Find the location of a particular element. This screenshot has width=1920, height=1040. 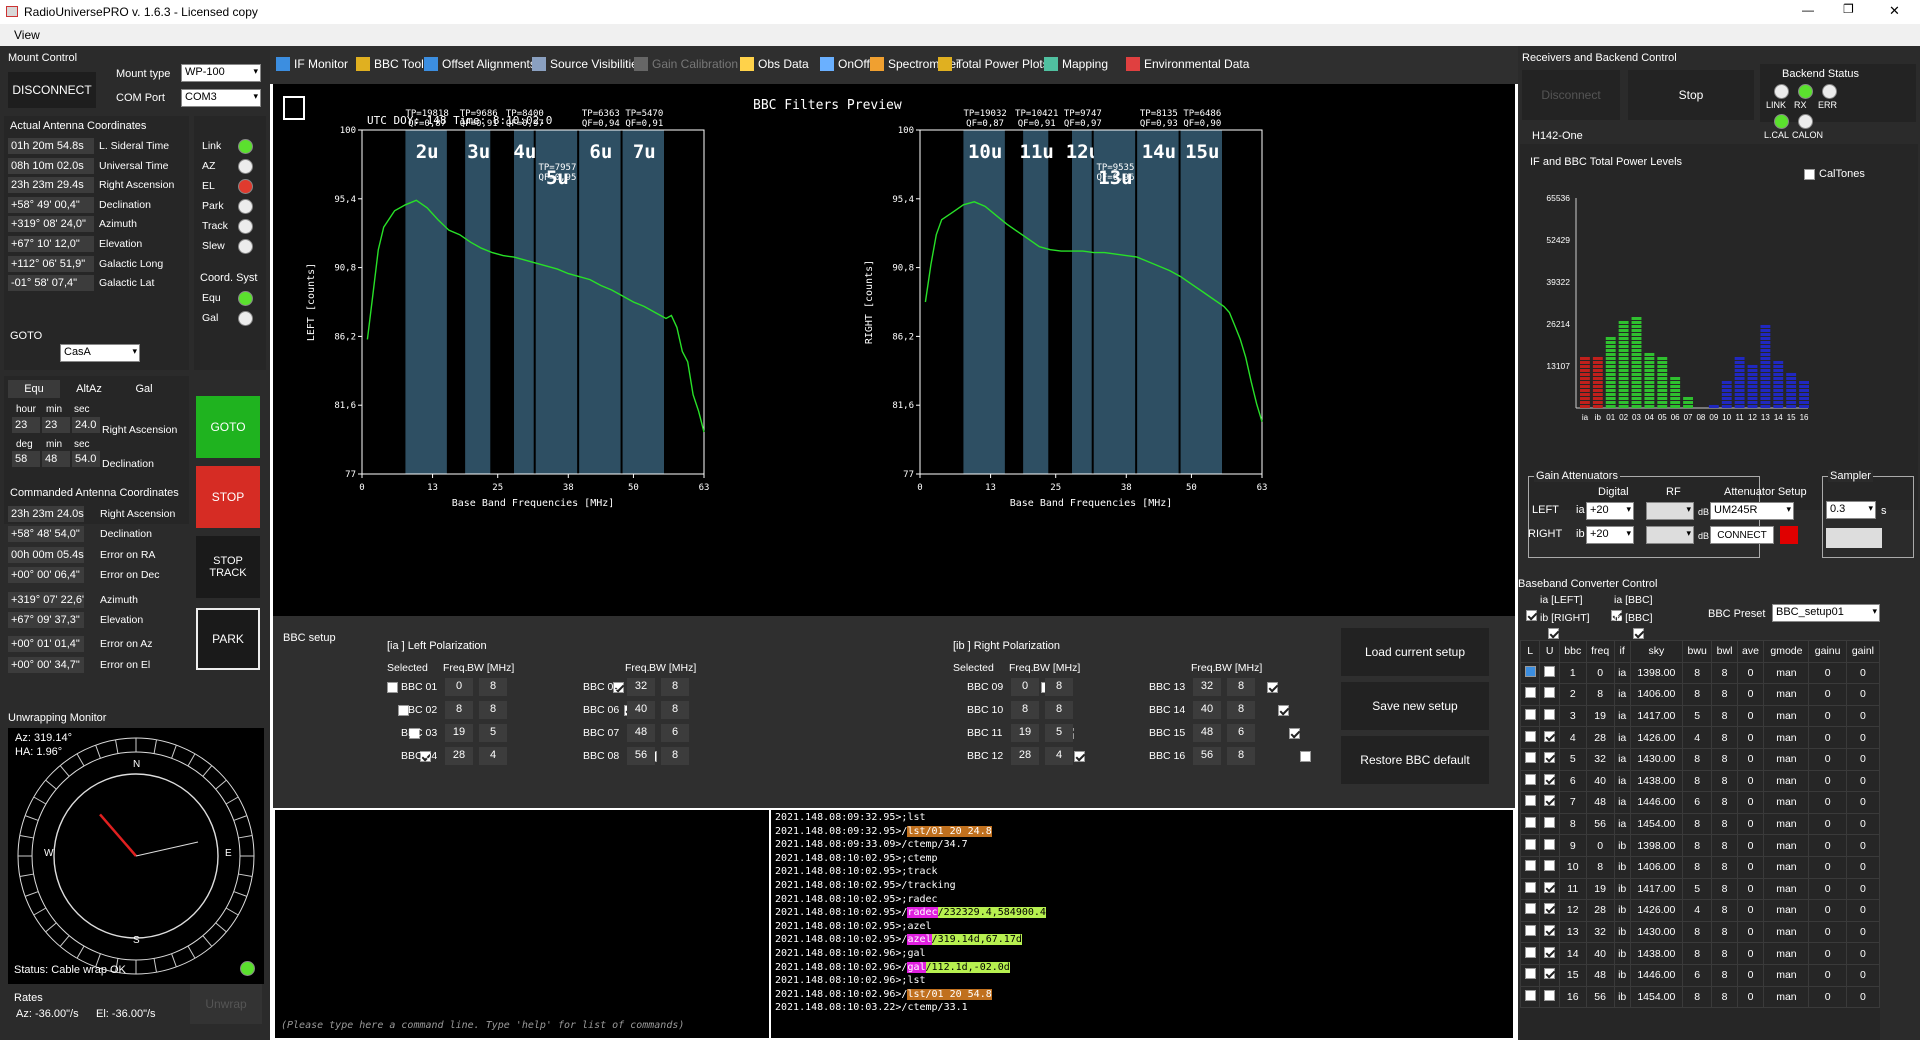

att-connect-button: CONNECT is located at coordinates (1742, 535).